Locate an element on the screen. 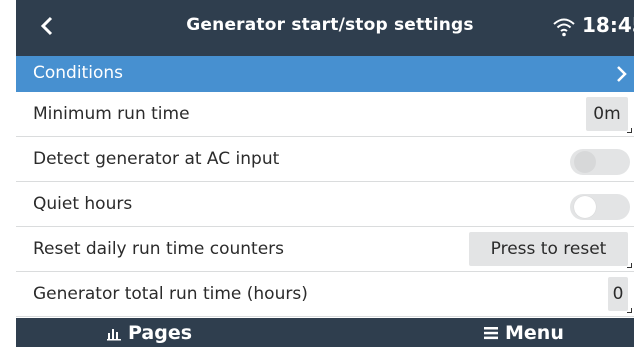  press-to-reset-label: Press to reset is located at coordinates (548, 249).